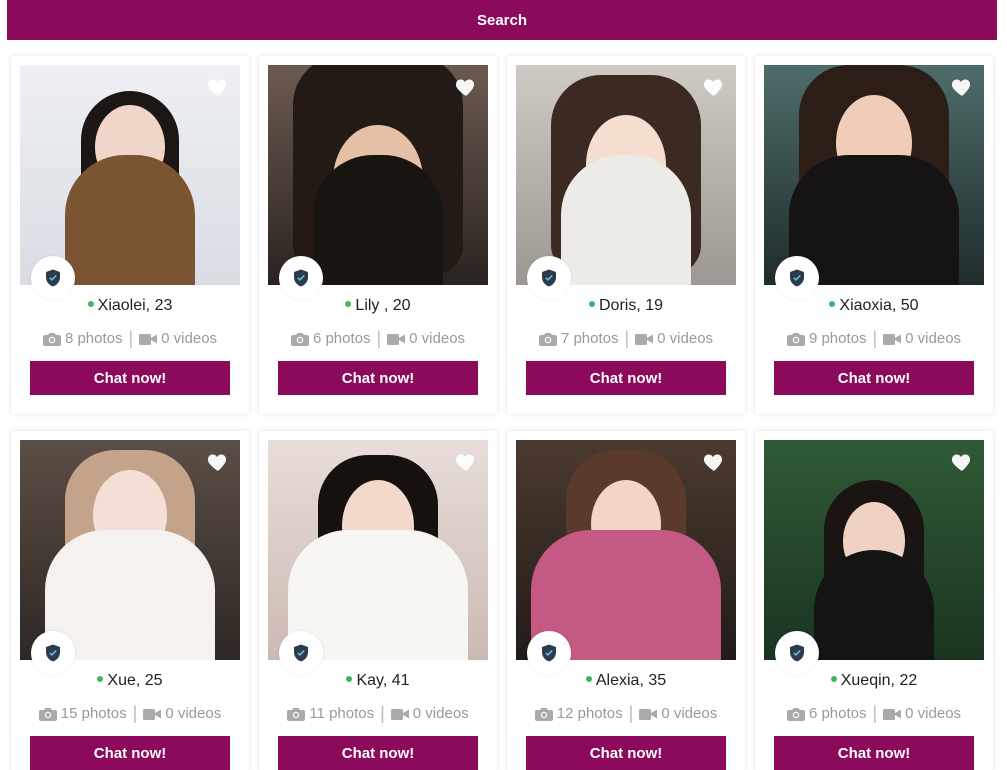 Image resolution: width=1007 pixels, height=770 pixels. Describe the element at coordinates (82, 338) in the screenshot. I see `photos-count: 8 photos` at that location.